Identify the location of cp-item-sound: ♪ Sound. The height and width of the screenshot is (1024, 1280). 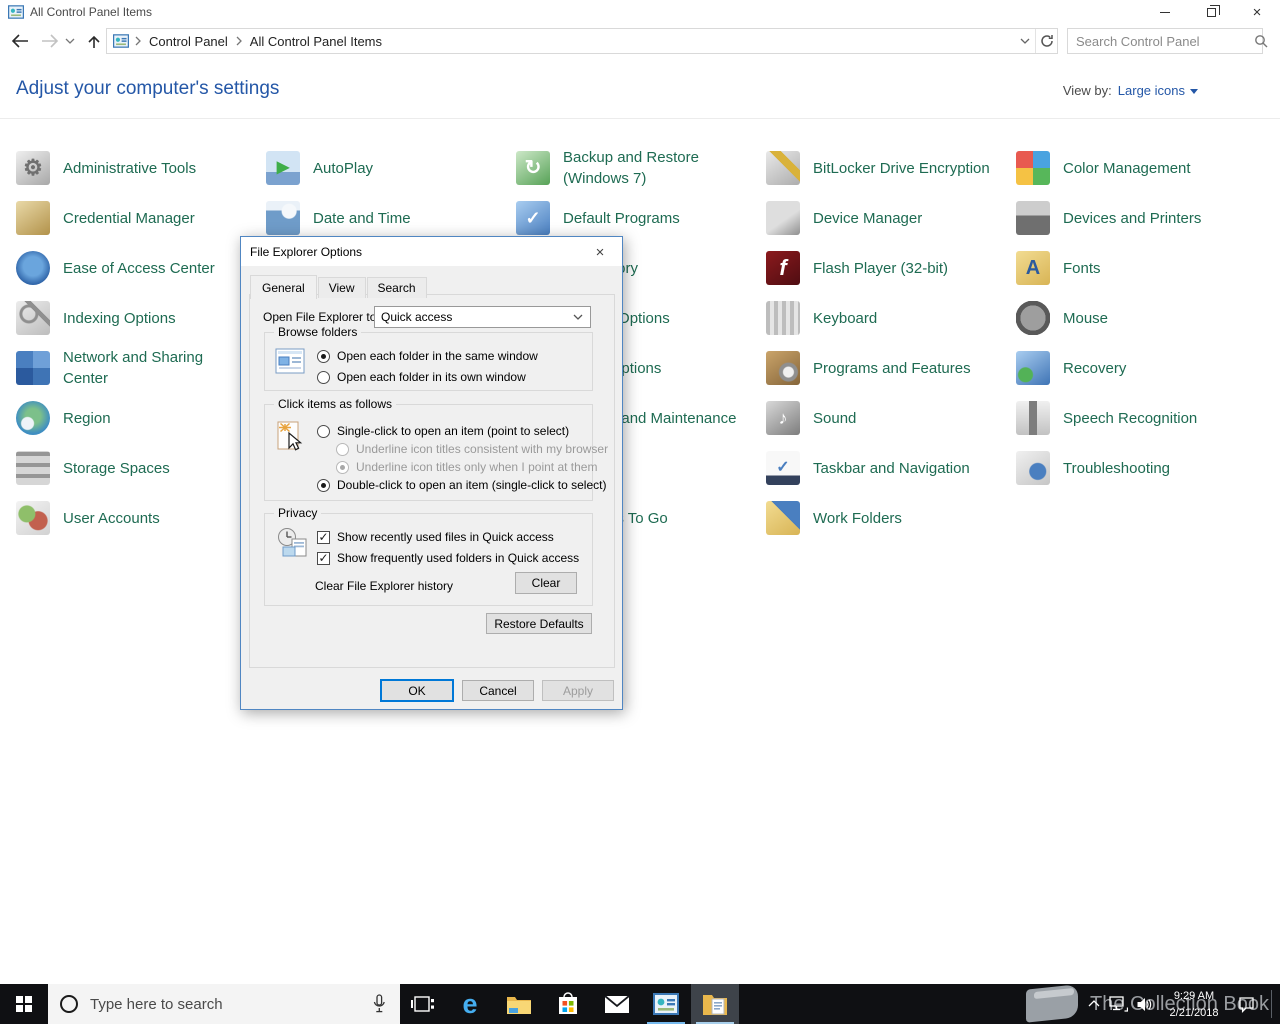
(889, 418).